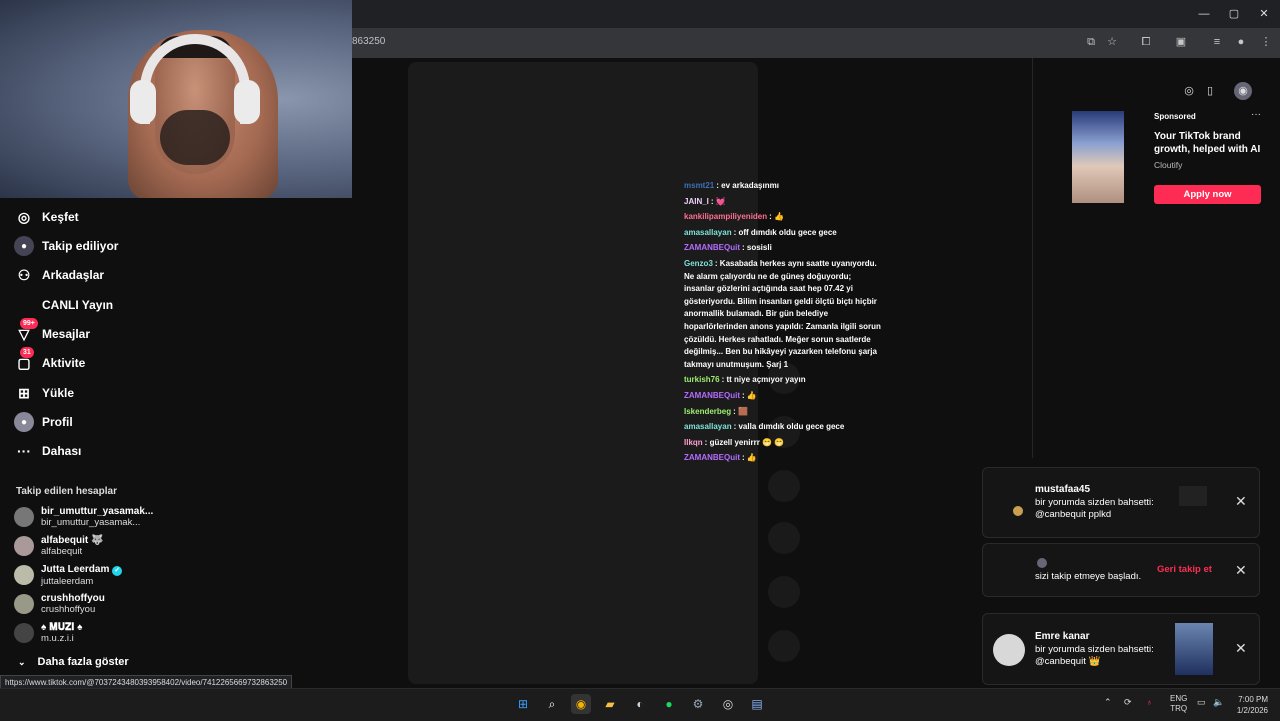 This screenshot has height=721, width=1280. I want to click on nav-dahasi: ··· Dahası, so click(47, 451).